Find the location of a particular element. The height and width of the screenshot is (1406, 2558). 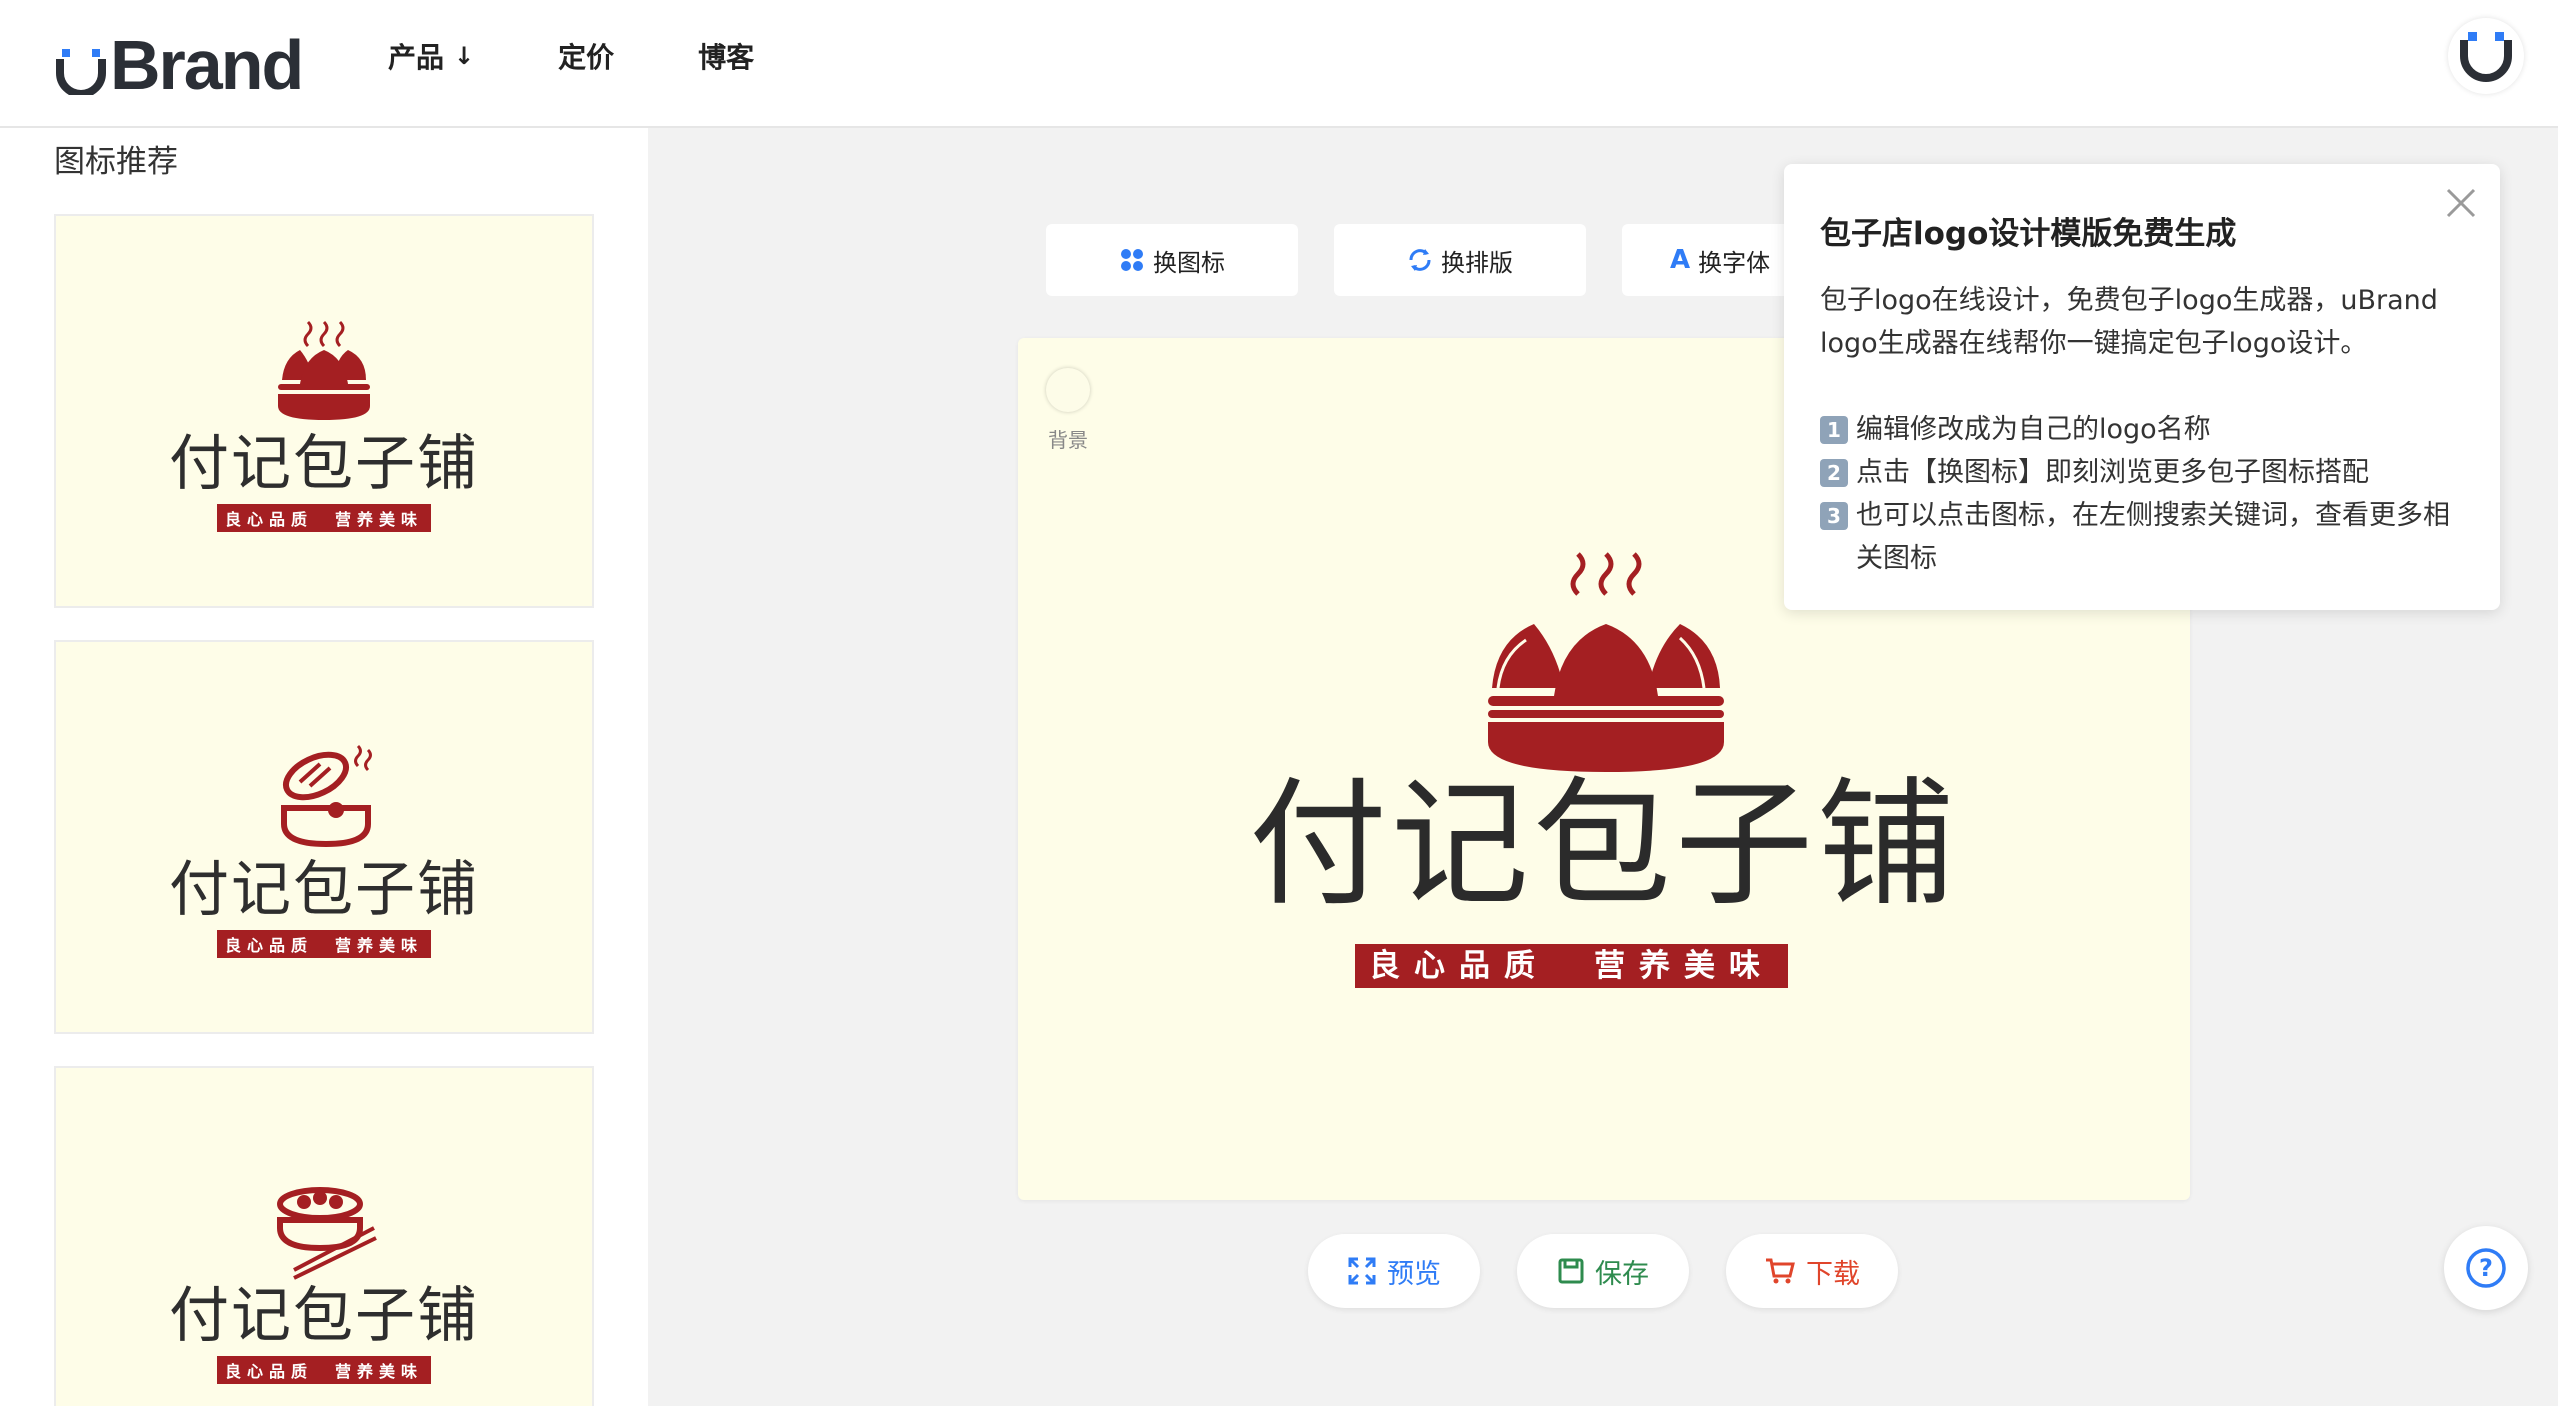

change-layout-label: 换排版 is located at coordinates (1477, 262).